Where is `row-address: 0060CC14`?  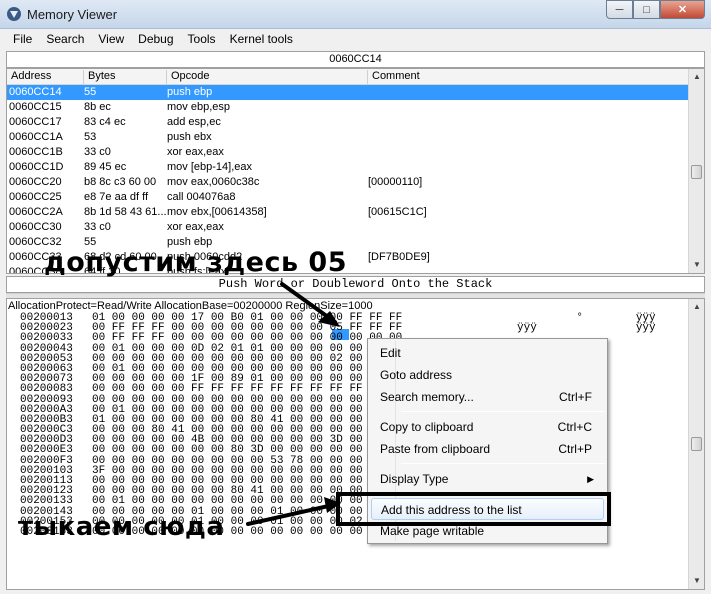
row-address: 0060CC14 is located at coordinates (35, 92).